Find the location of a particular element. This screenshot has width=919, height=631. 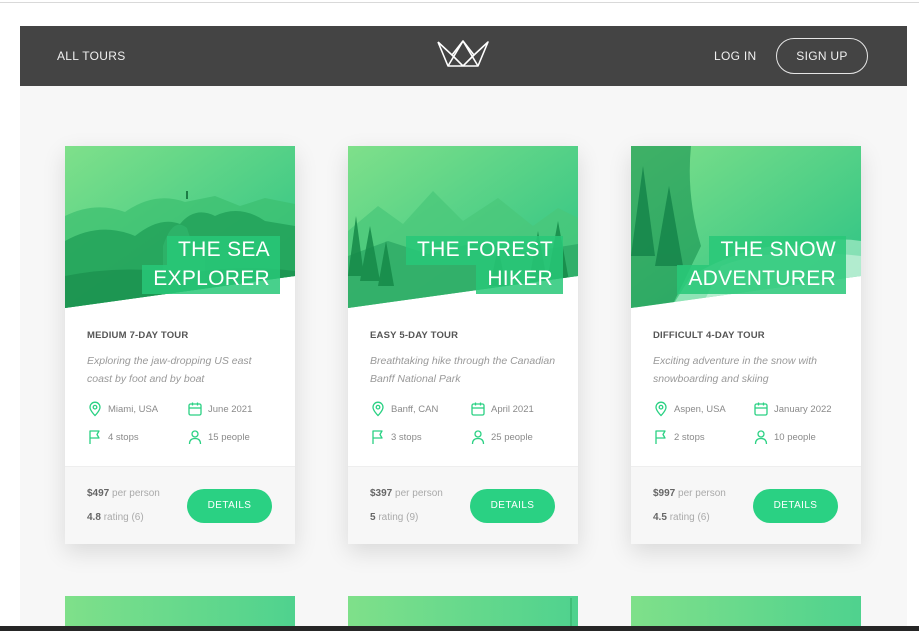

tour-location-text: Banff, CAN is located at coordinates (415, 409).